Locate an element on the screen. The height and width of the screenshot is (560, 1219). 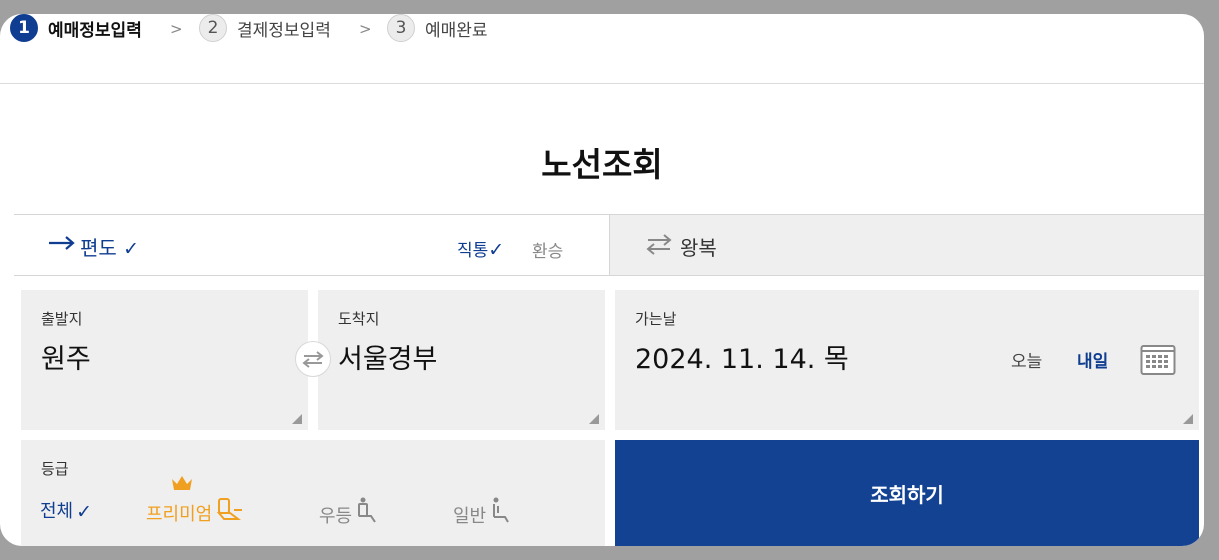
step-1-label: 예매정보입력 is located at coordinates (95, 30).